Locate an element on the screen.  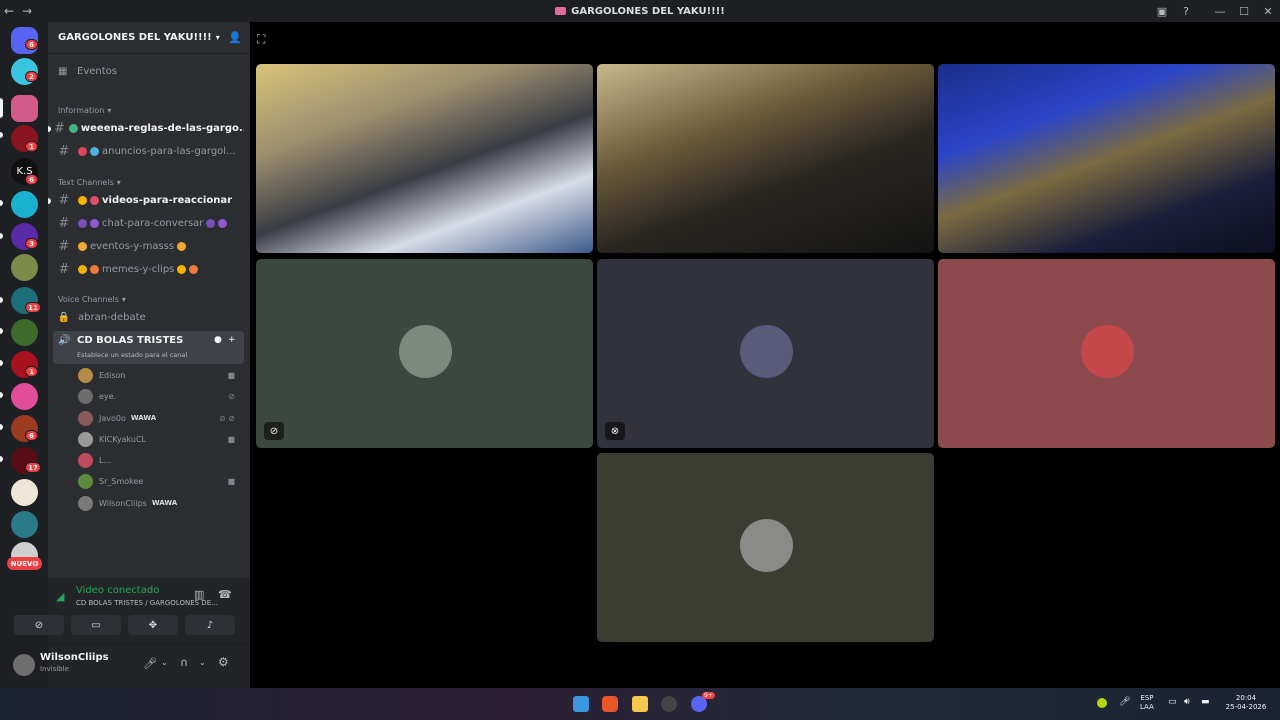
events-item: ▦ Eventos is located at coordinates (153, 71).